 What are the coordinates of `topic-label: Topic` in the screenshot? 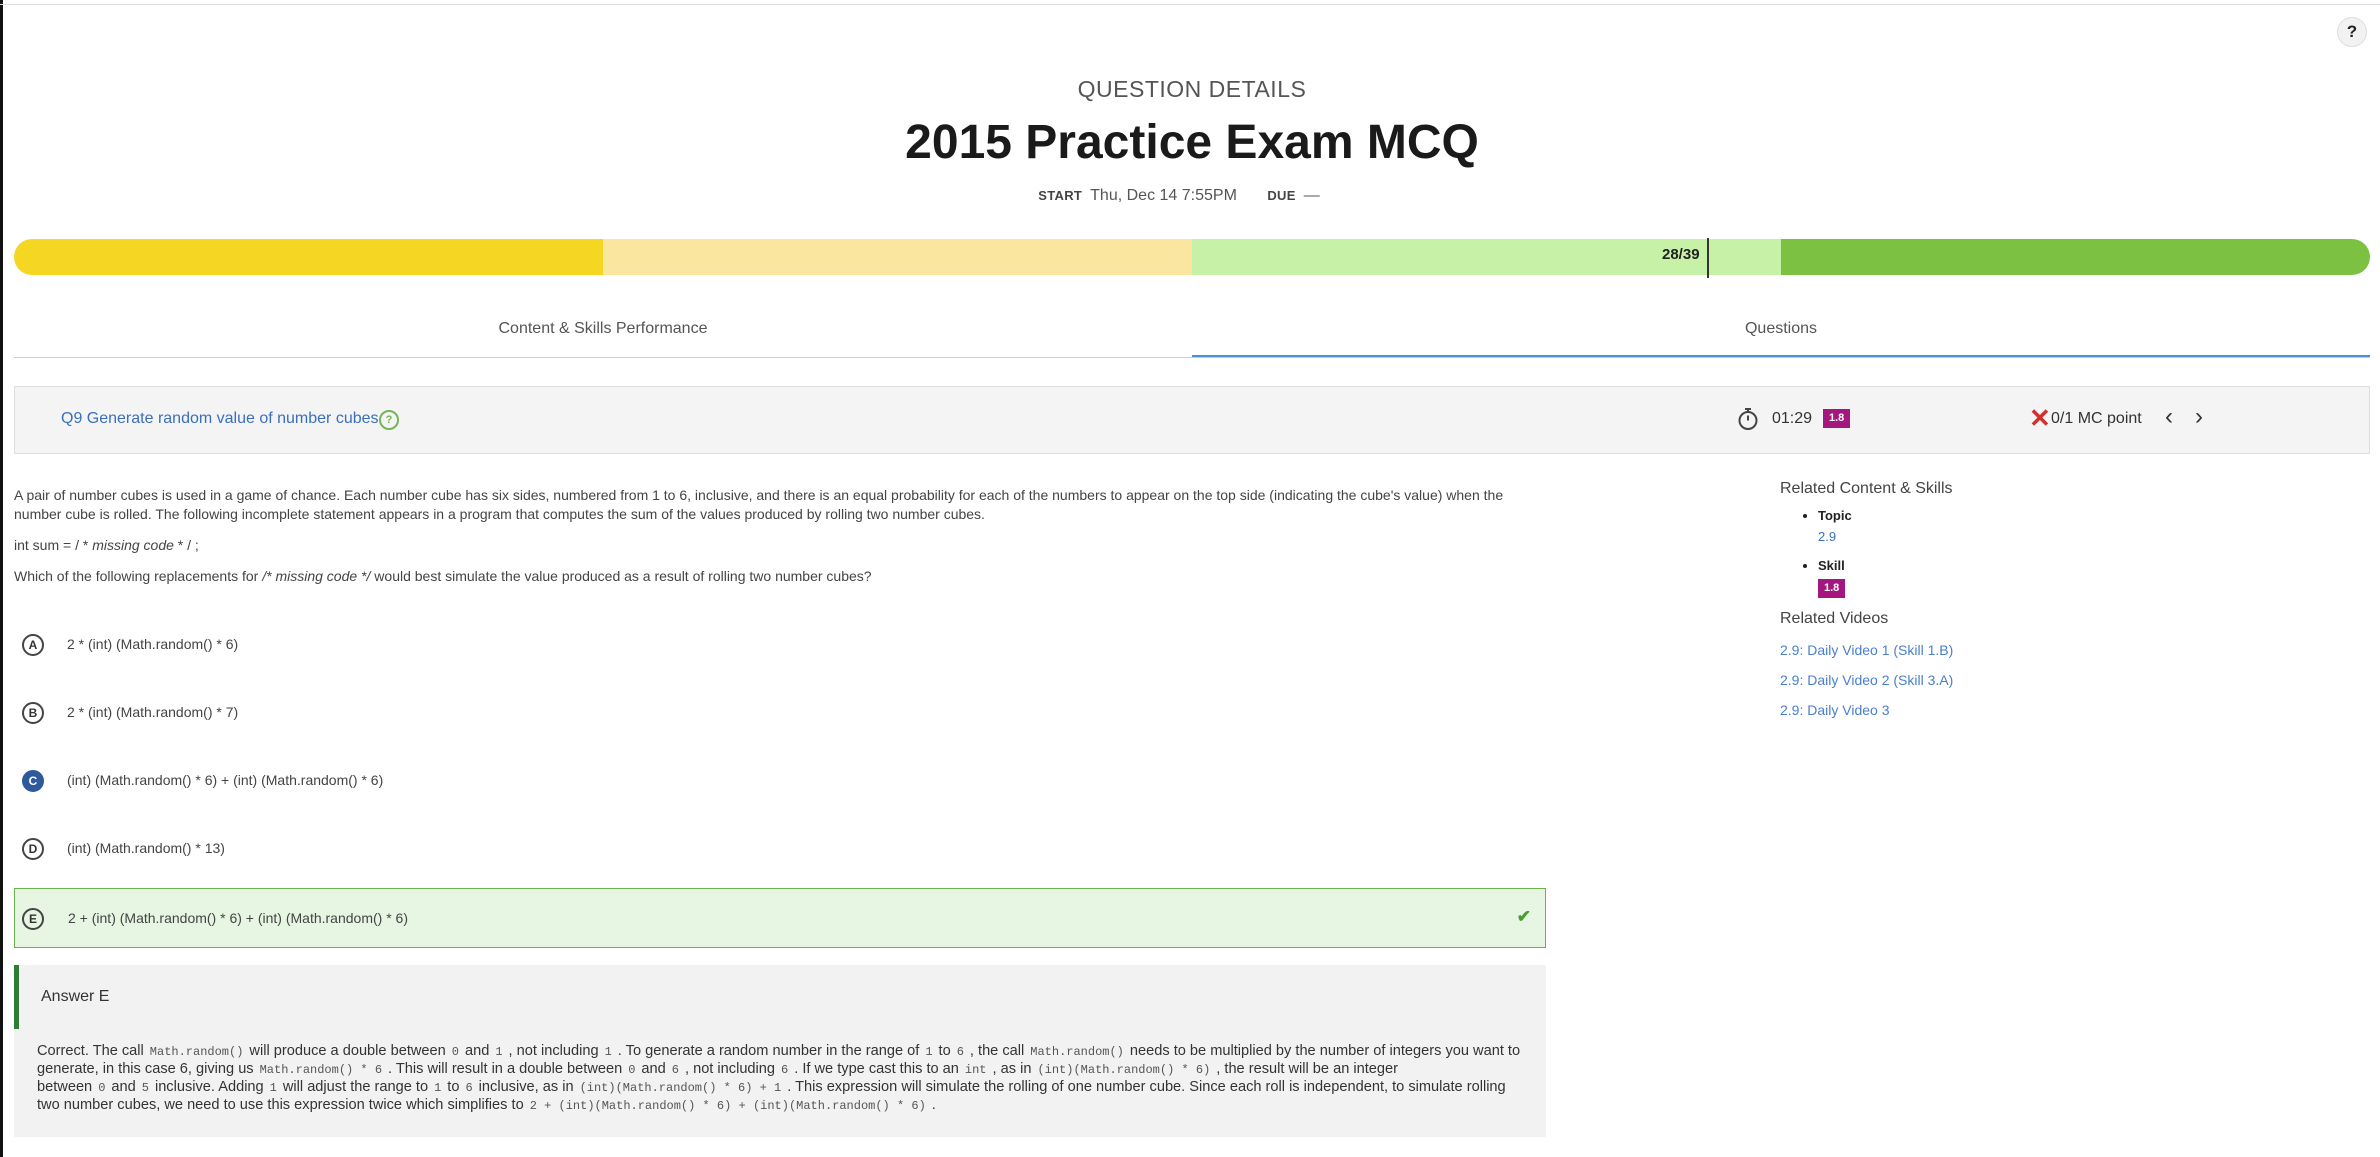 It's located at (1835, 515).